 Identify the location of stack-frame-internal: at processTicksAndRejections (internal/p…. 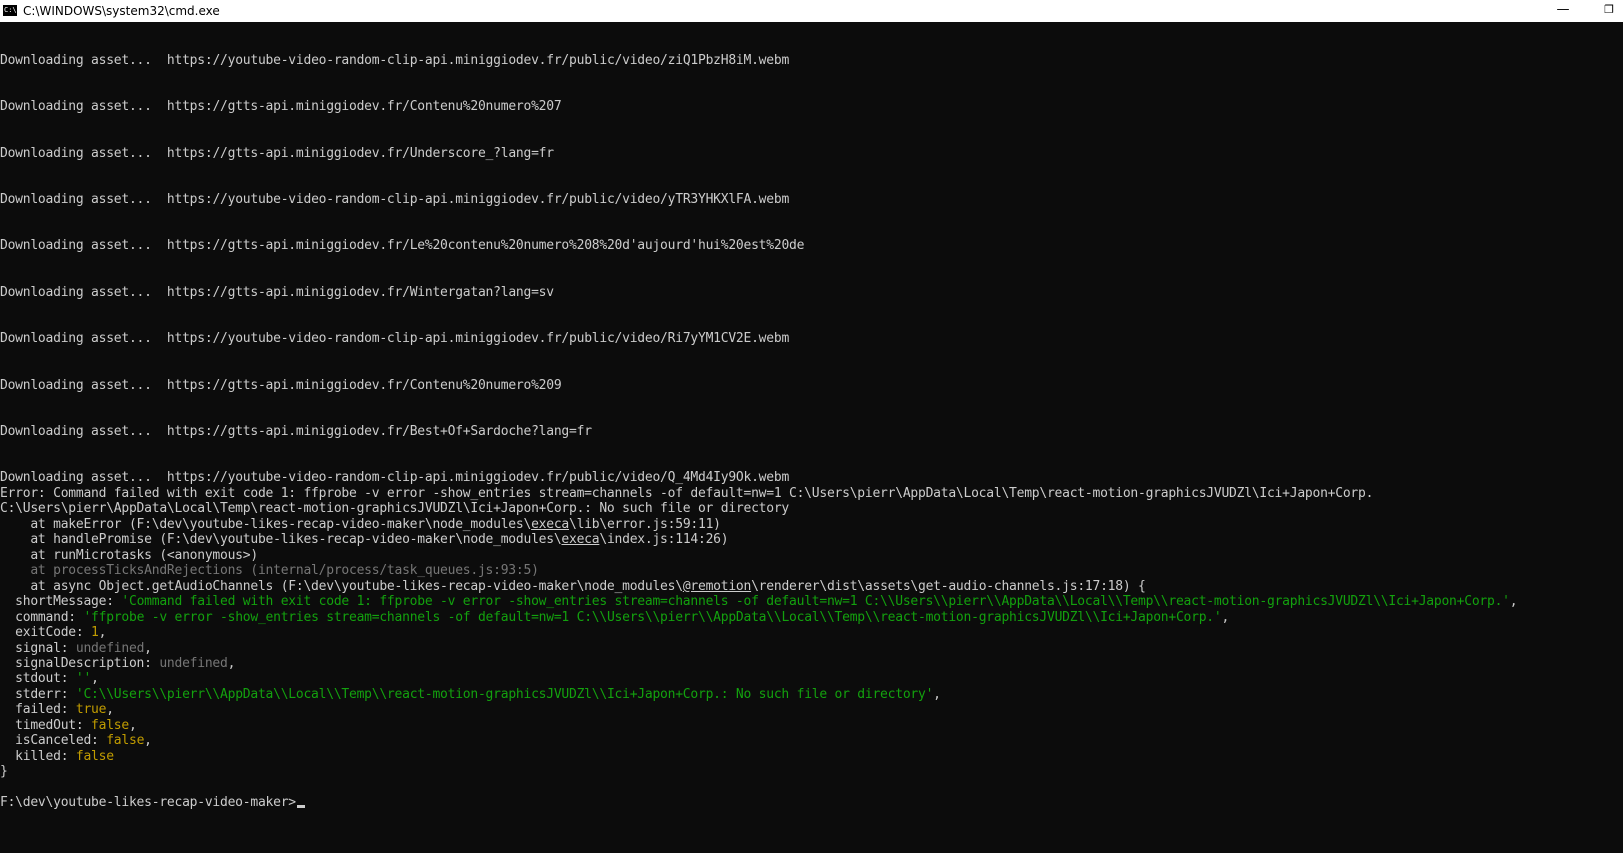
(269, 570).